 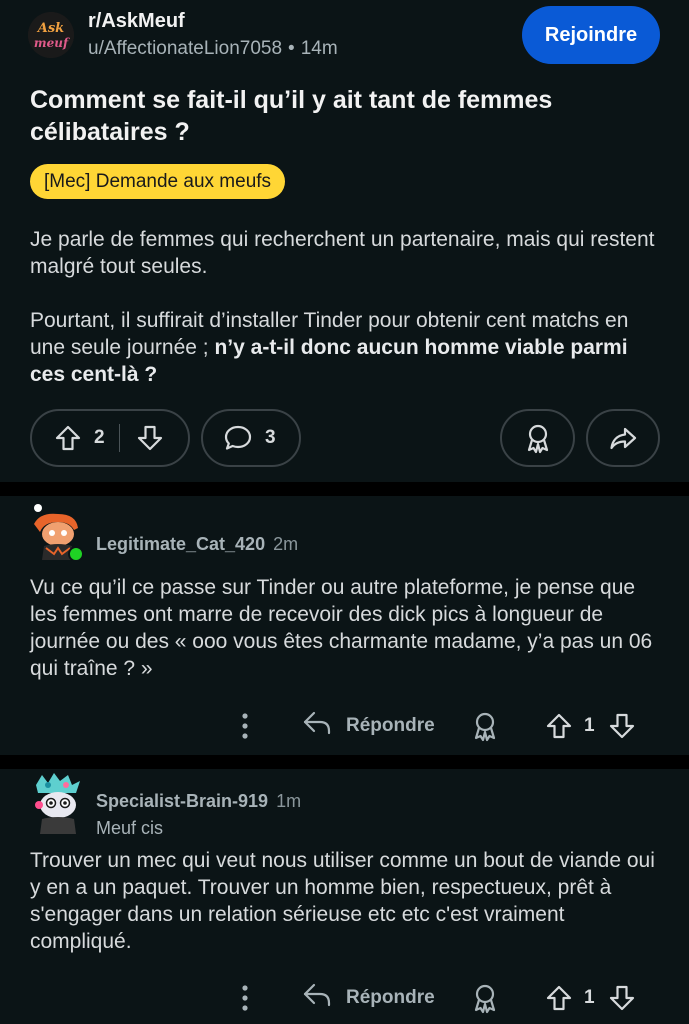 I want to click on share-button, so click(x=623, y=438).